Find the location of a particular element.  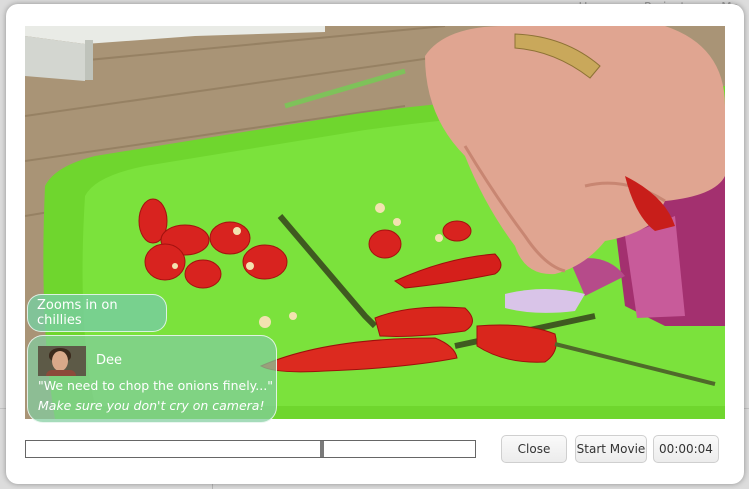

timeline-handle is located at coordinates (322, 449).